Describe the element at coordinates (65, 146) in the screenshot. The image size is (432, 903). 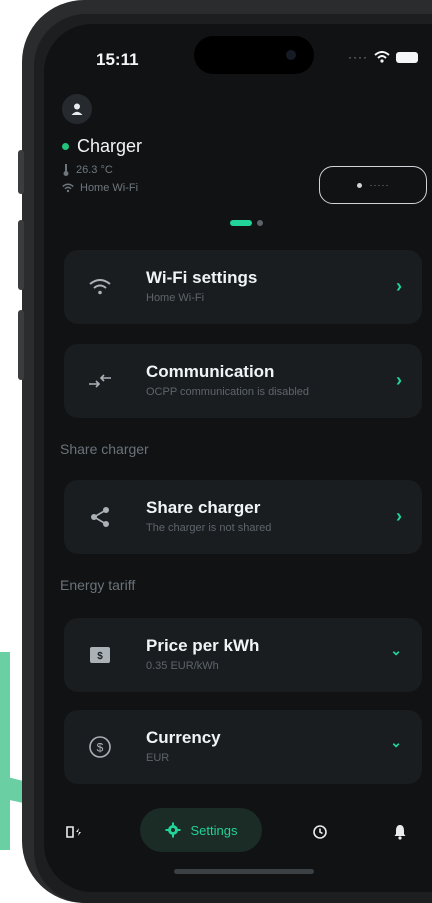
I see `online-status-dot` at that location.